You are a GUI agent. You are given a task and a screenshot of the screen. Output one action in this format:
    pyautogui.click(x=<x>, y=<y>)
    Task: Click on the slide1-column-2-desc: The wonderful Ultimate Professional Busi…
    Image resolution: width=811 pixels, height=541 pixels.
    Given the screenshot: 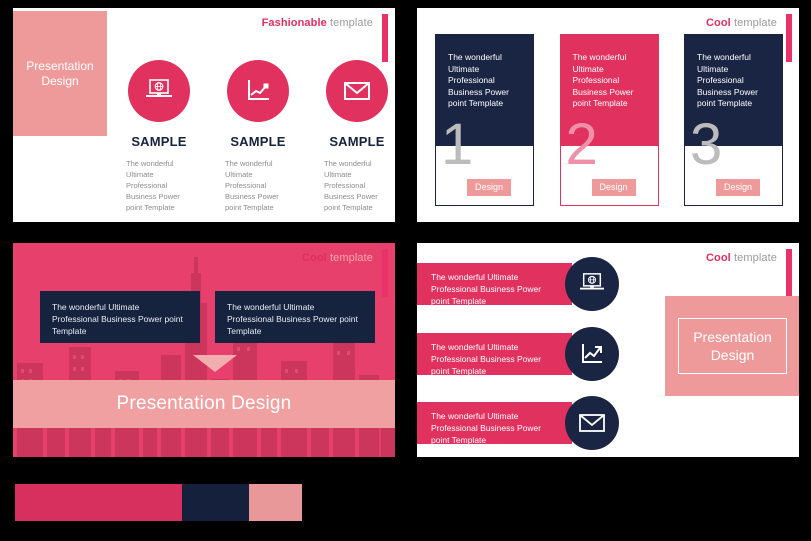 What is the action you would take?
    pyautogui.click(x=252, y=185)
    